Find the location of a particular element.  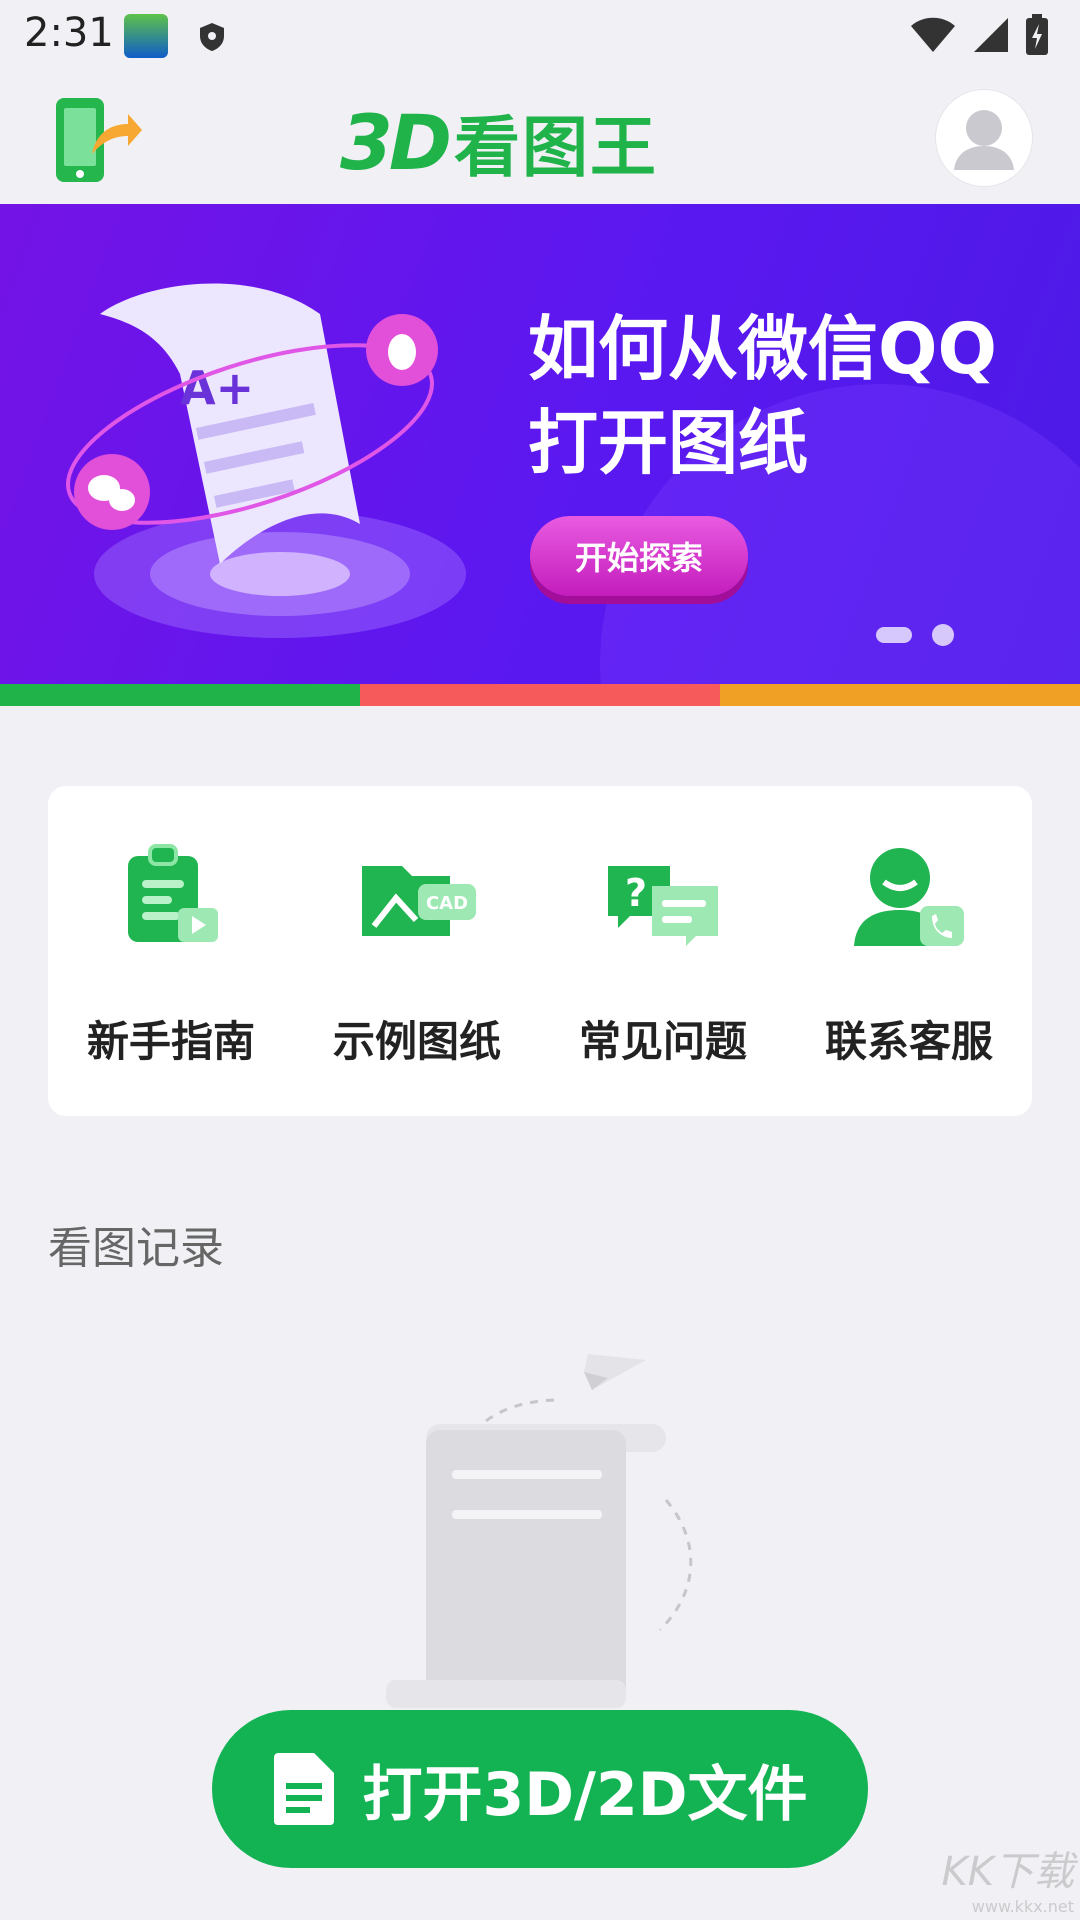

notification-app-icon is located at coordinates (146, 36).